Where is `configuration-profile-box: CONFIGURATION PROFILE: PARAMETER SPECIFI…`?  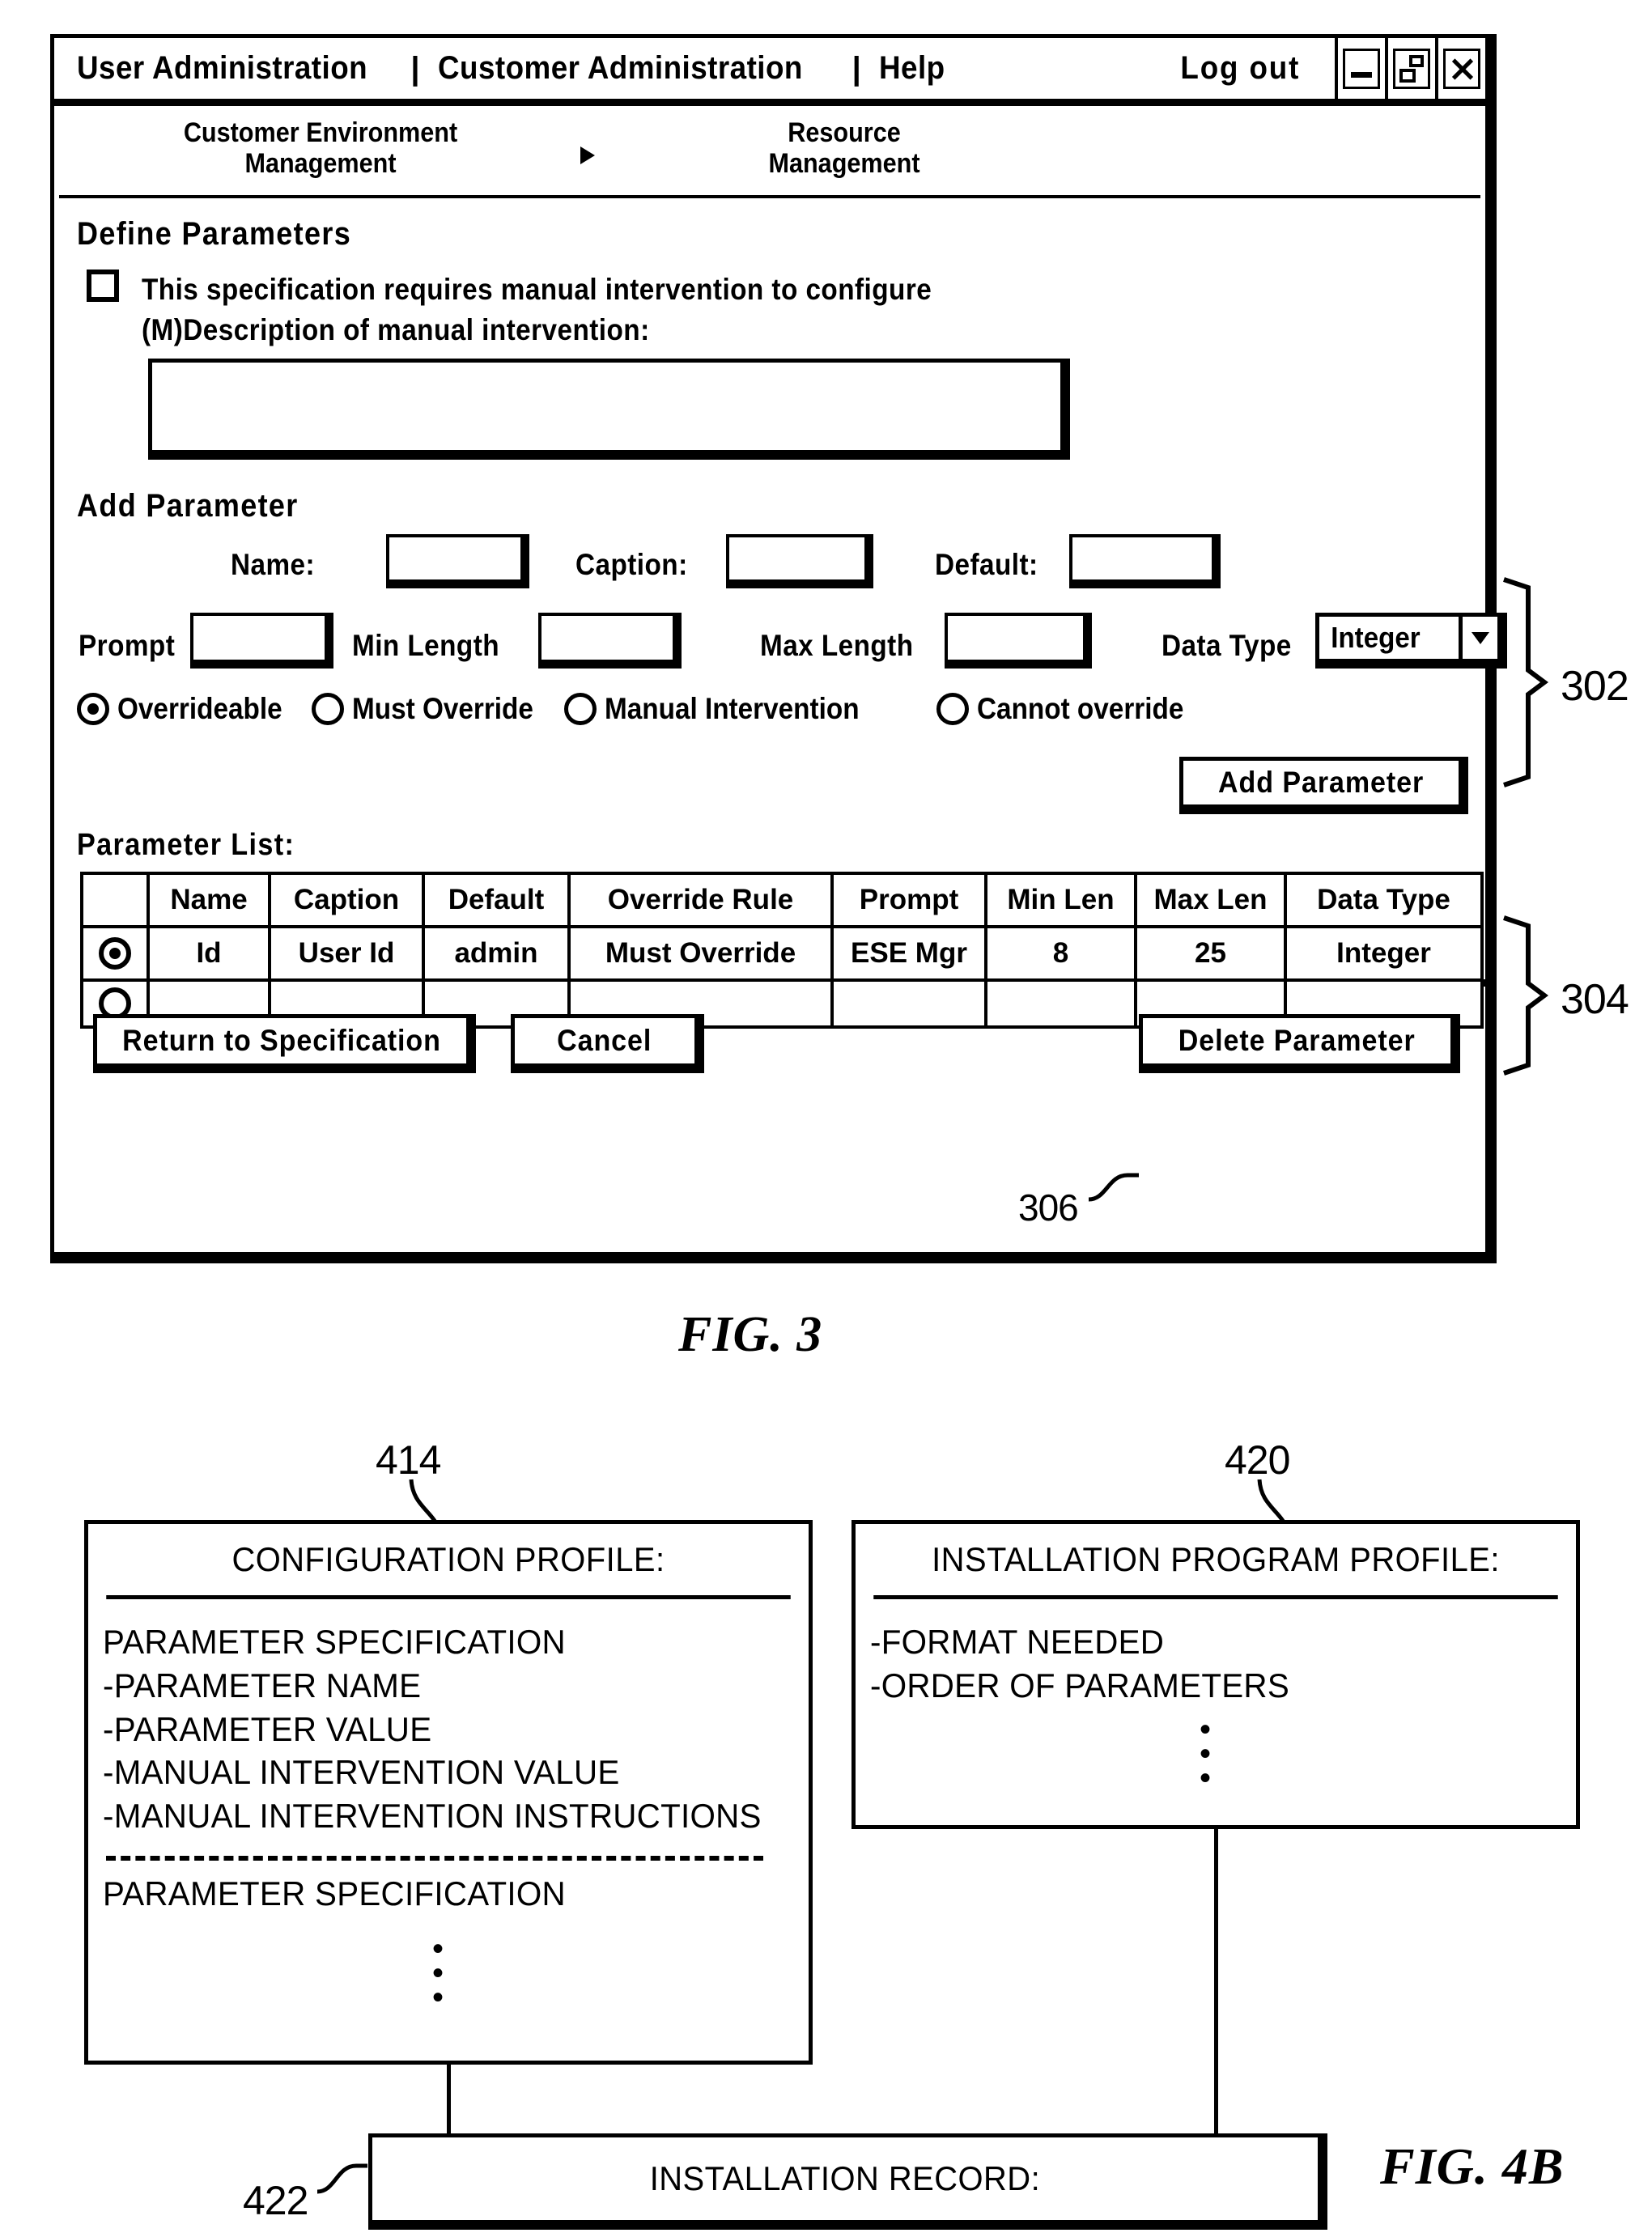
configuration-profile-box: CONFIGURATION PROFILE: PARAMETER SPECIFI… is located at coordinates (448, 1792).